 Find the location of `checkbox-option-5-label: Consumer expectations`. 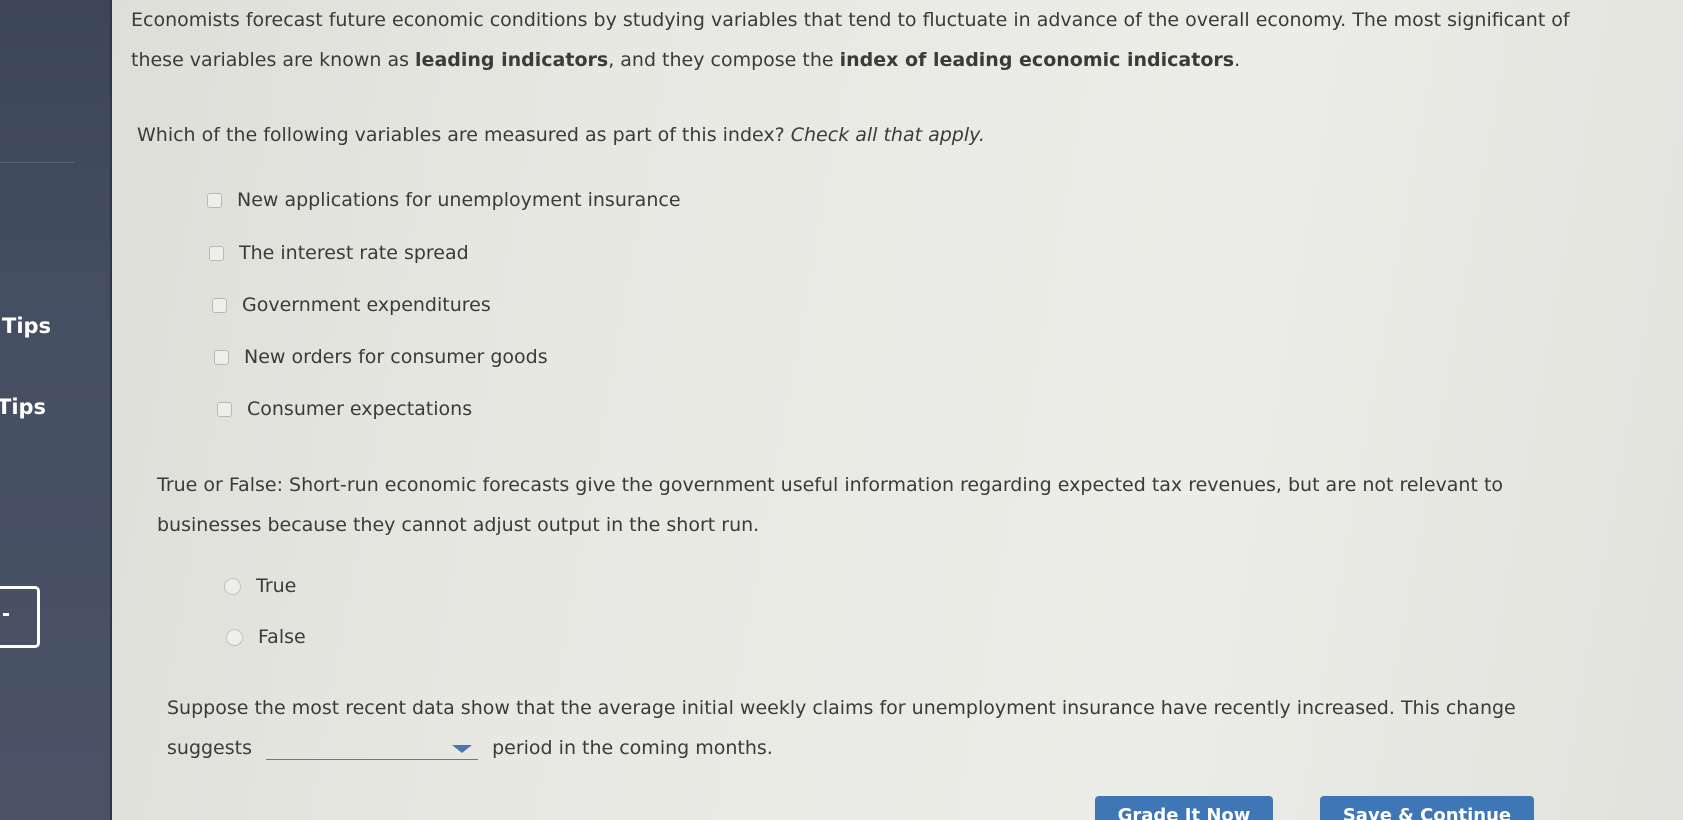

checkbox-option-5-label: Consumer expectations is located at coordinates (360, 409).